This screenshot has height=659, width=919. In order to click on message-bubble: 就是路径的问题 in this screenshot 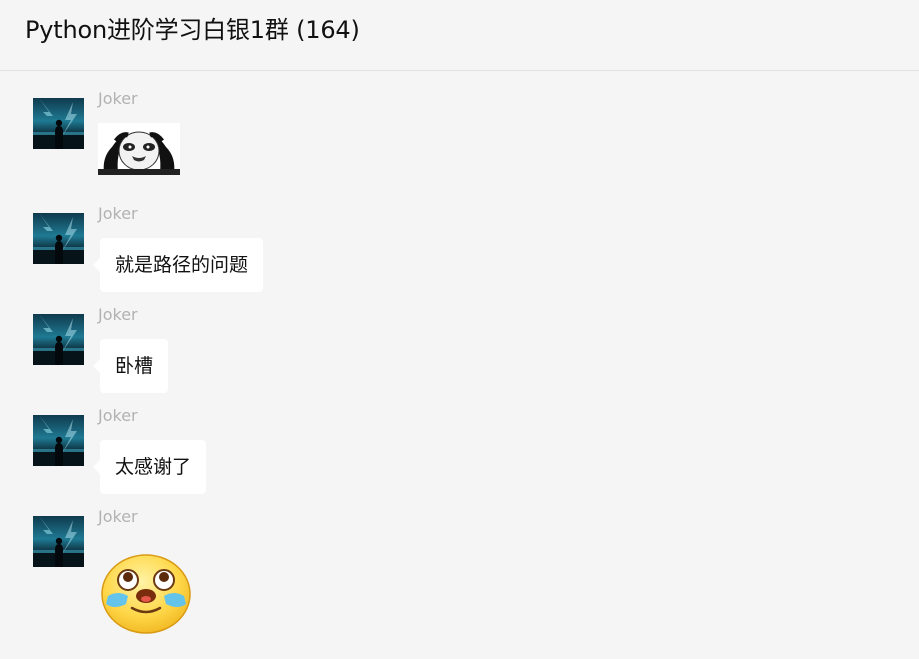, I will do `click(178, 265)`.